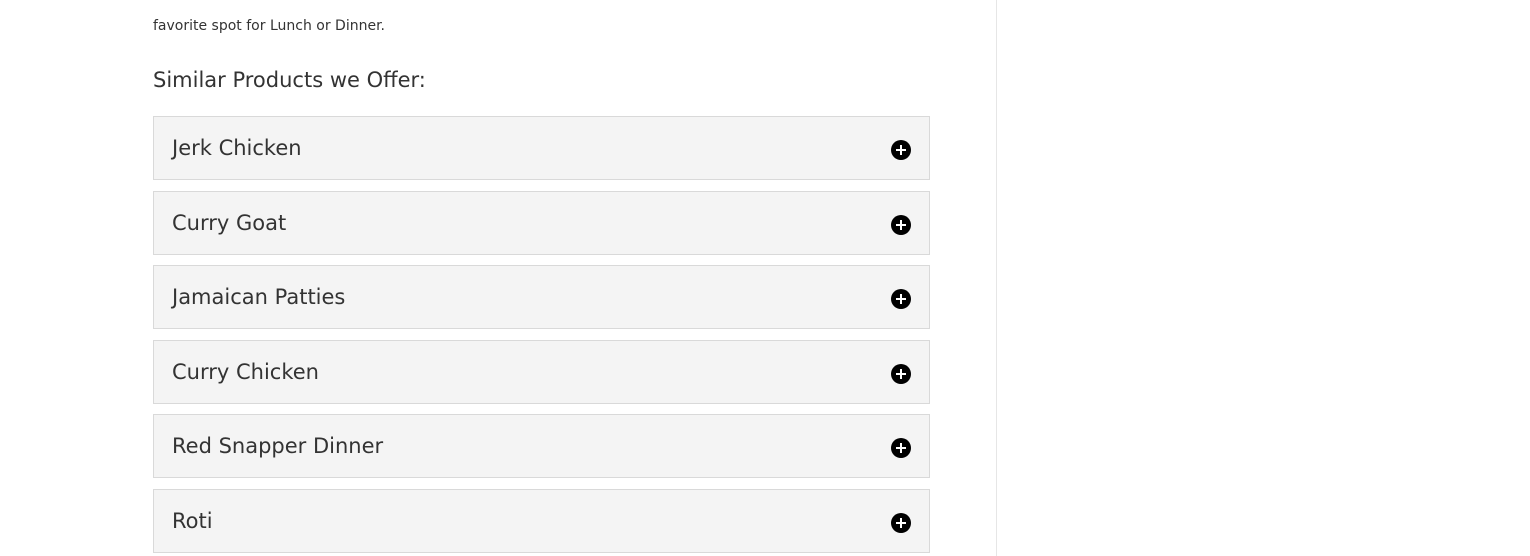 This screenshot has width=1530, height=556. What do you see at coordinates (192, 520) in the screenshot?
I see `accordion-item-label: Roti` at bounding box center [192, 520].